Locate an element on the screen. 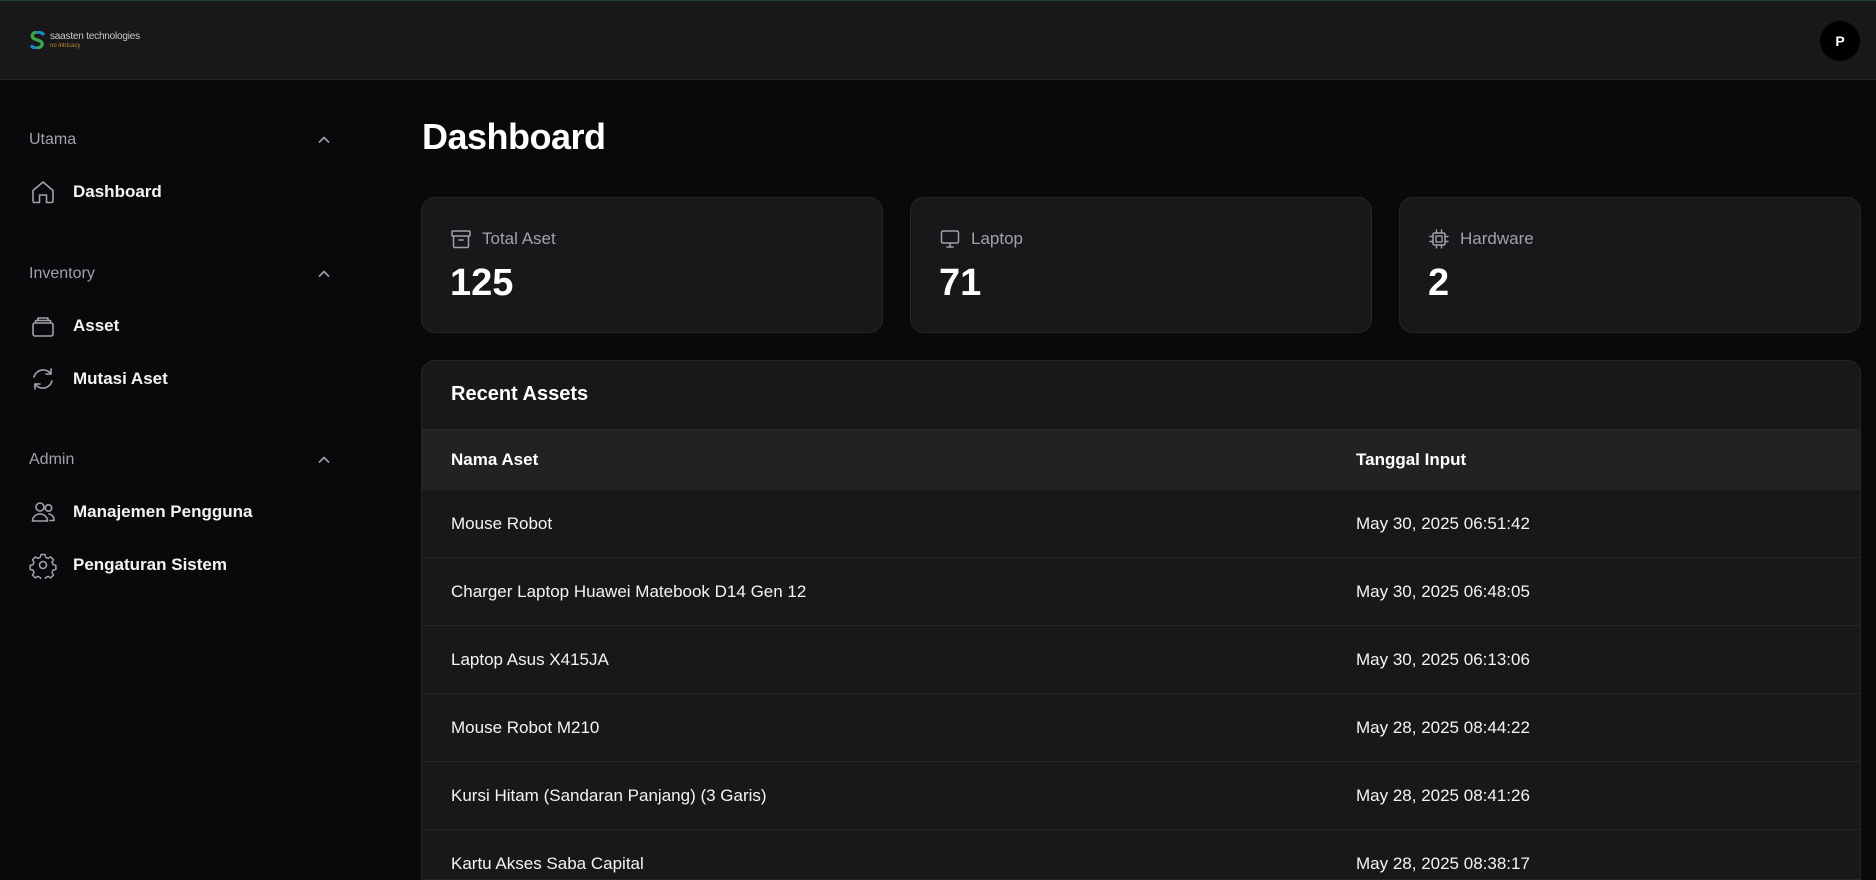 The height and width of the screenshot is (880, 1876). refresh-icon is located at coordinates (43, 379).